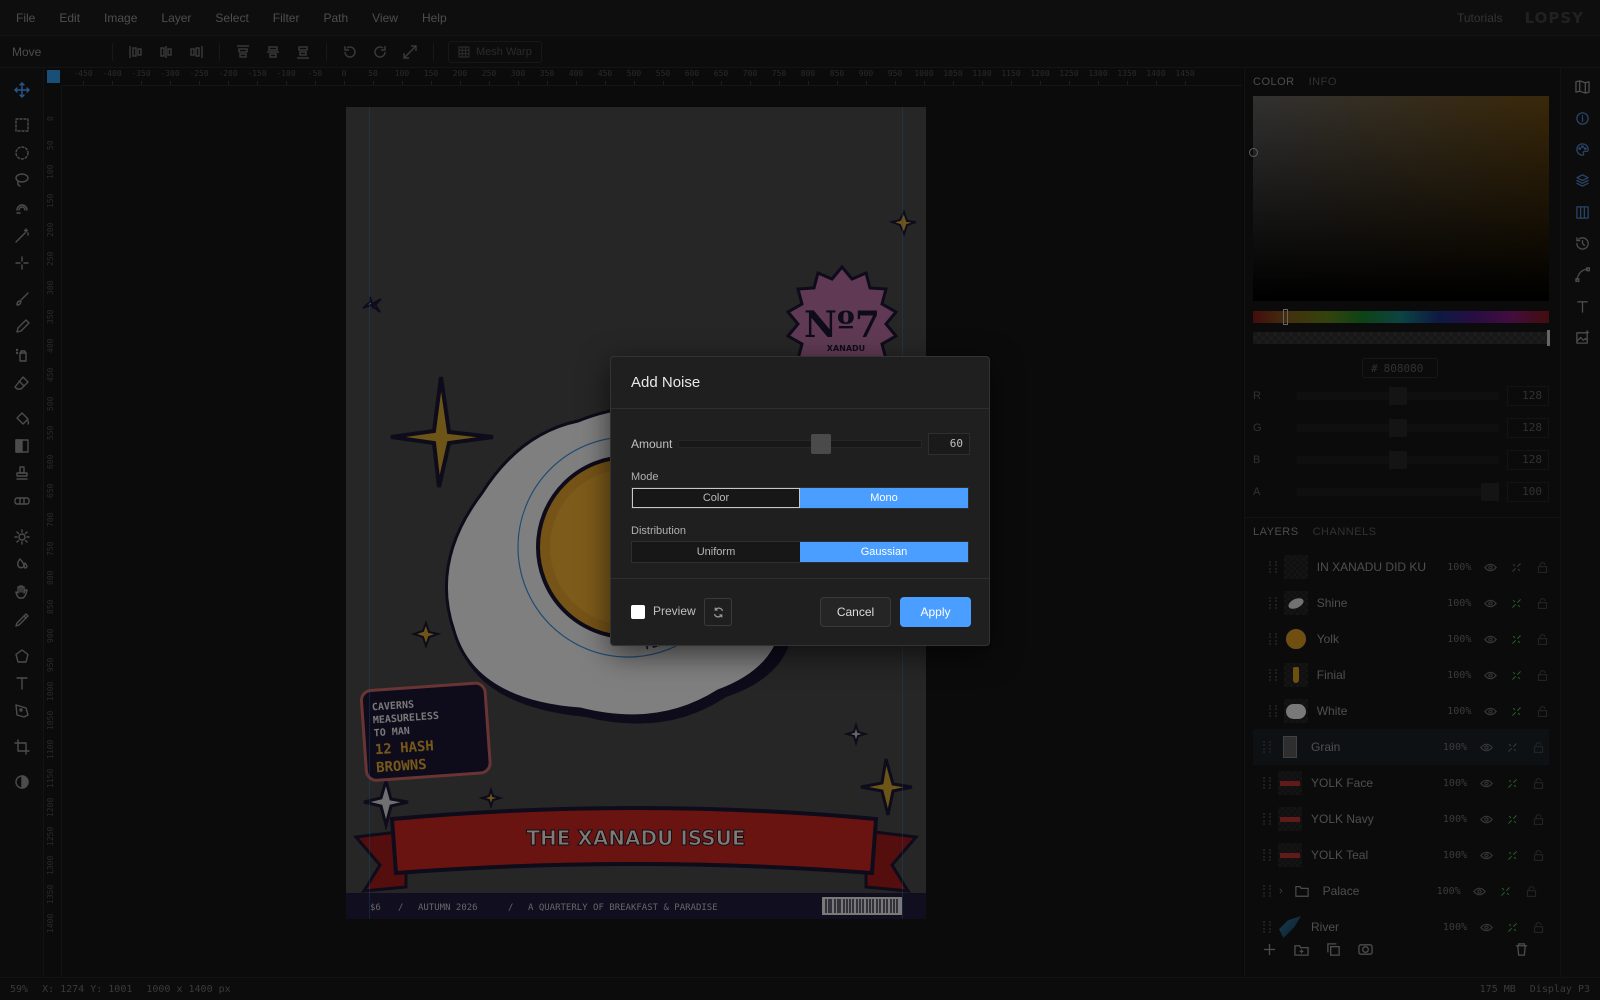 This screenshot has width=1600, height=1000. What do you see at coordinates (884, 552) in the screenshot?
I see `distribution-gaussian-button: Gaussian` at bounding box center [884, 552].